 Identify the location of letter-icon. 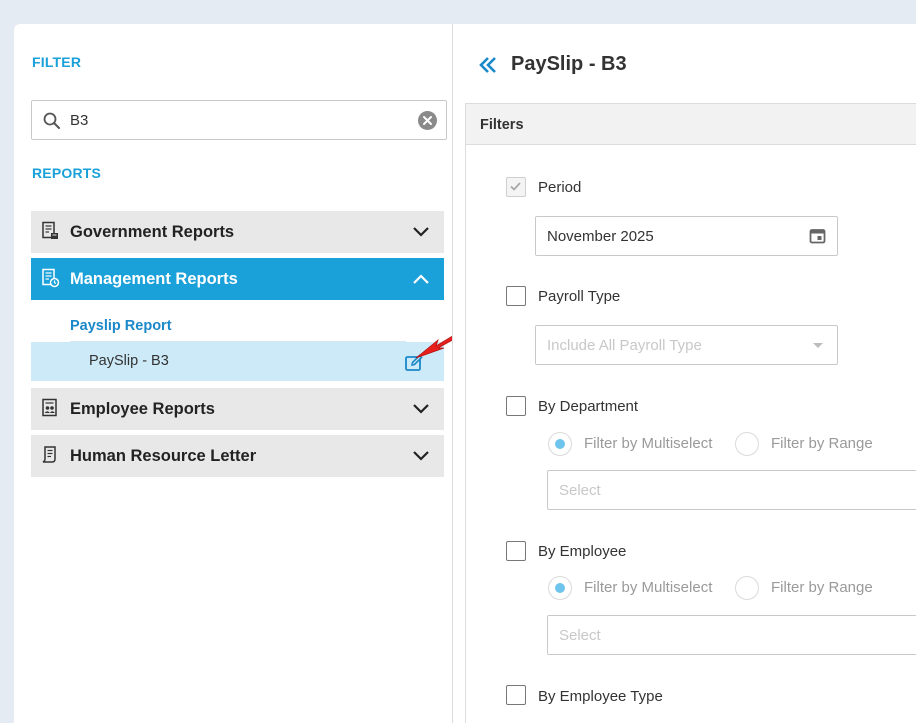
(49, 454).